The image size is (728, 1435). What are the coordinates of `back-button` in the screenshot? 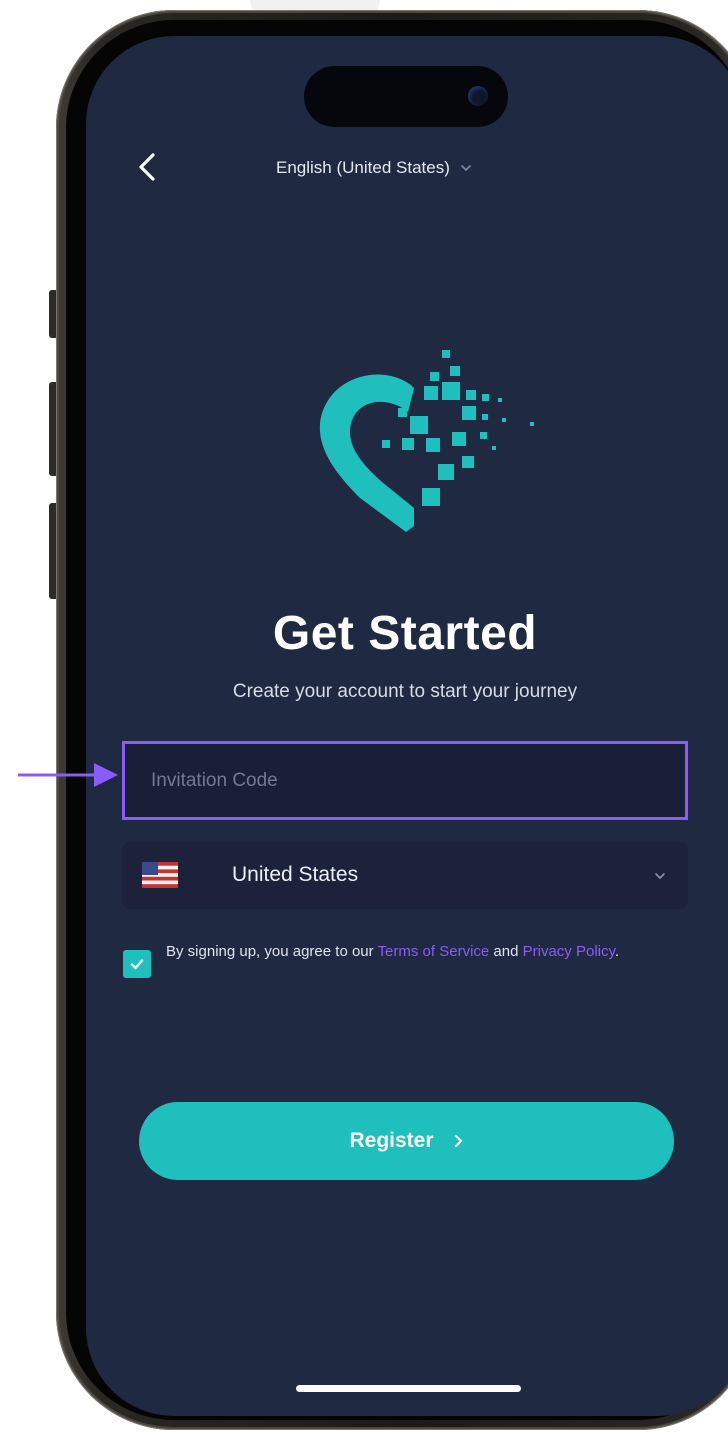 It's located at (147, 167).